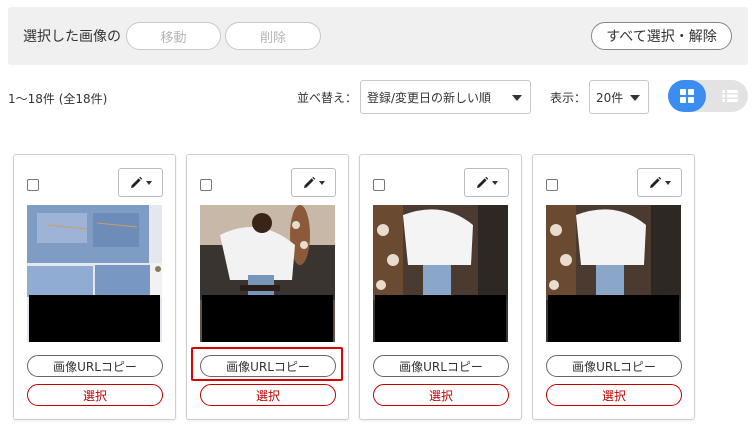  I want to click on display-count-select: 20件, so click(619, 97).